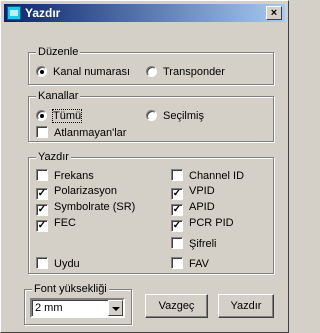 This screenshot has width=320, height=333. I want to click on checkbox-polarization-label: Polarizasyon, so click(85, 191).